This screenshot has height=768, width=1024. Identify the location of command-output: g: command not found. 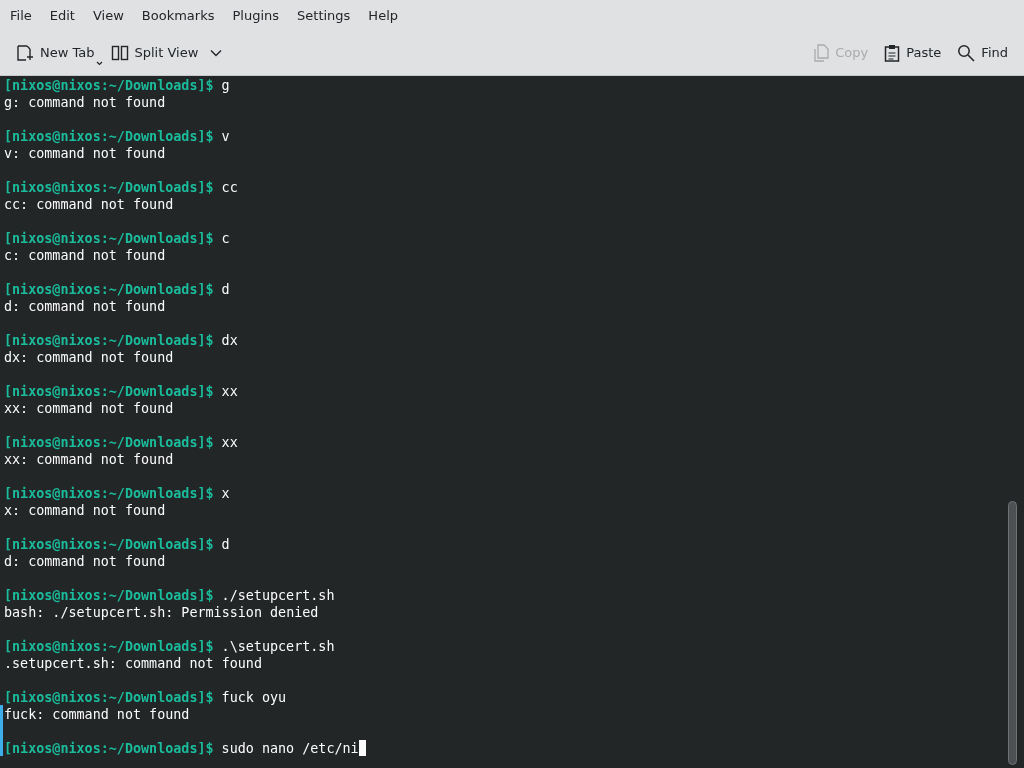
(85, 102).